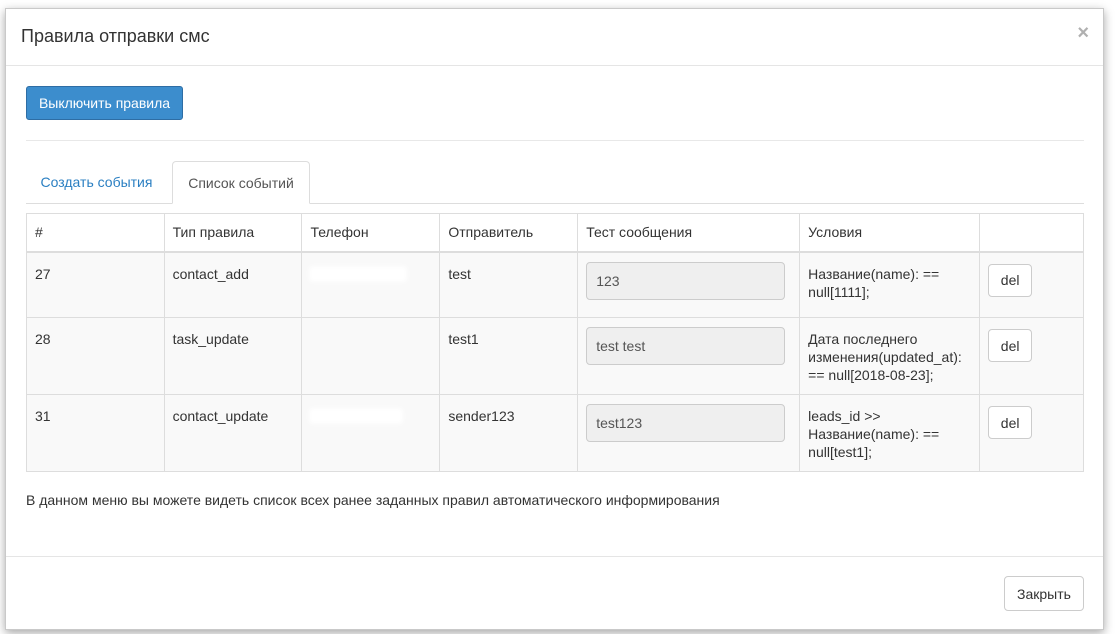 This screenshot has width=1116, height=634. I want to click on column-header-id: #, so click(95, 233).